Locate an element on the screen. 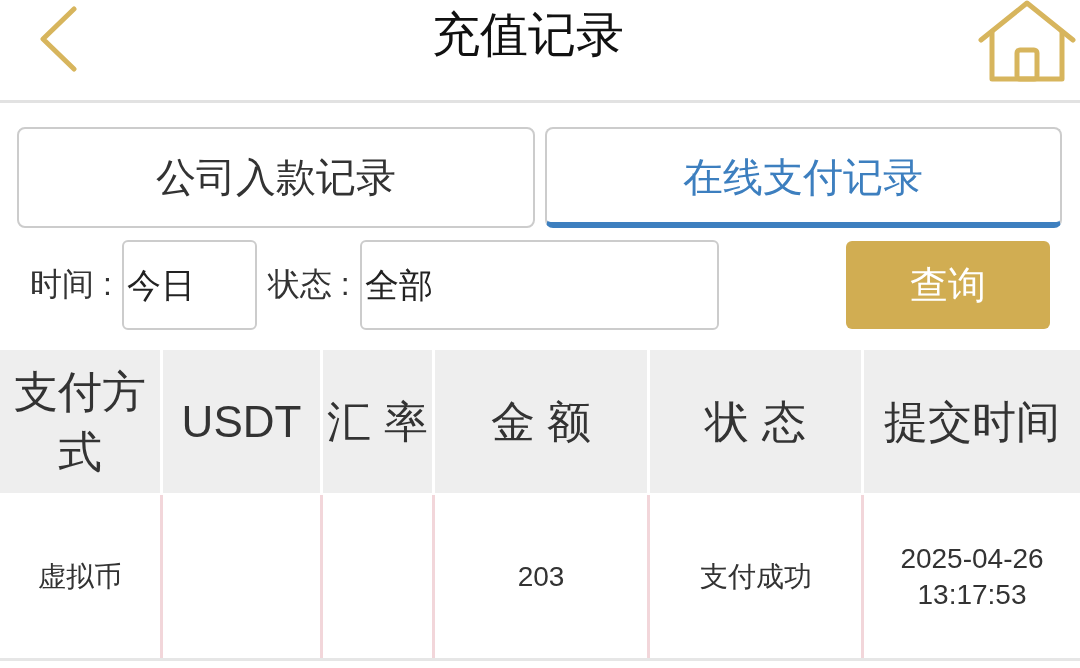 The image size is (1080, 668). column-header: USDT is located at coordinates (241, 421).